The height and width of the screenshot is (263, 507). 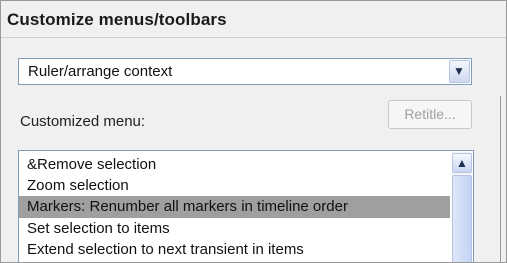 I want to click on scroll-up-button: ▲, so click(x=462, y=163).